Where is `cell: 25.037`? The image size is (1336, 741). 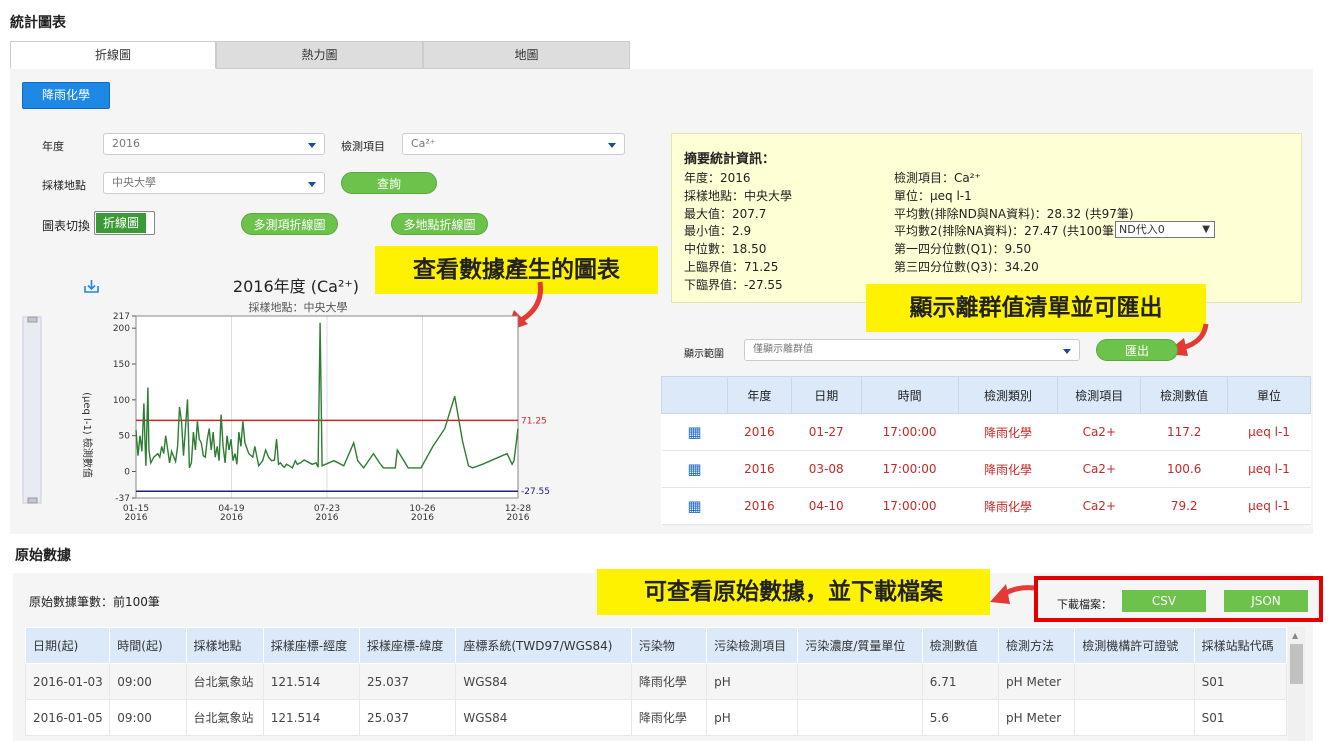 cell: 25.037 is located at coordinates (408, 681).